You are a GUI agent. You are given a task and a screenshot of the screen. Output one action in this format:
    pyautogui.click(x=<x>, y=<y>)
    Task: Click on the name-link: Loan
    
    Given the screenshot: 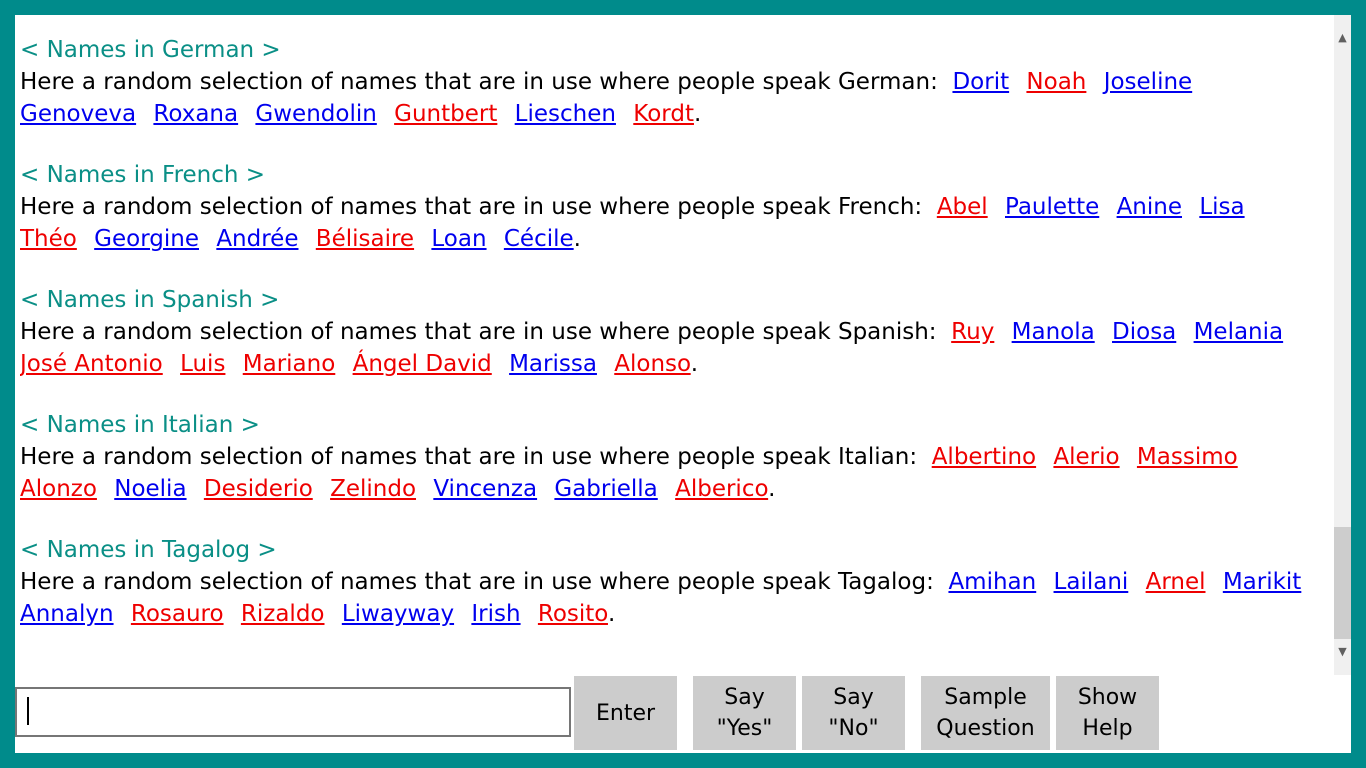 What is the action you would take?
    pyautogui.click(x=458, y=239)
    